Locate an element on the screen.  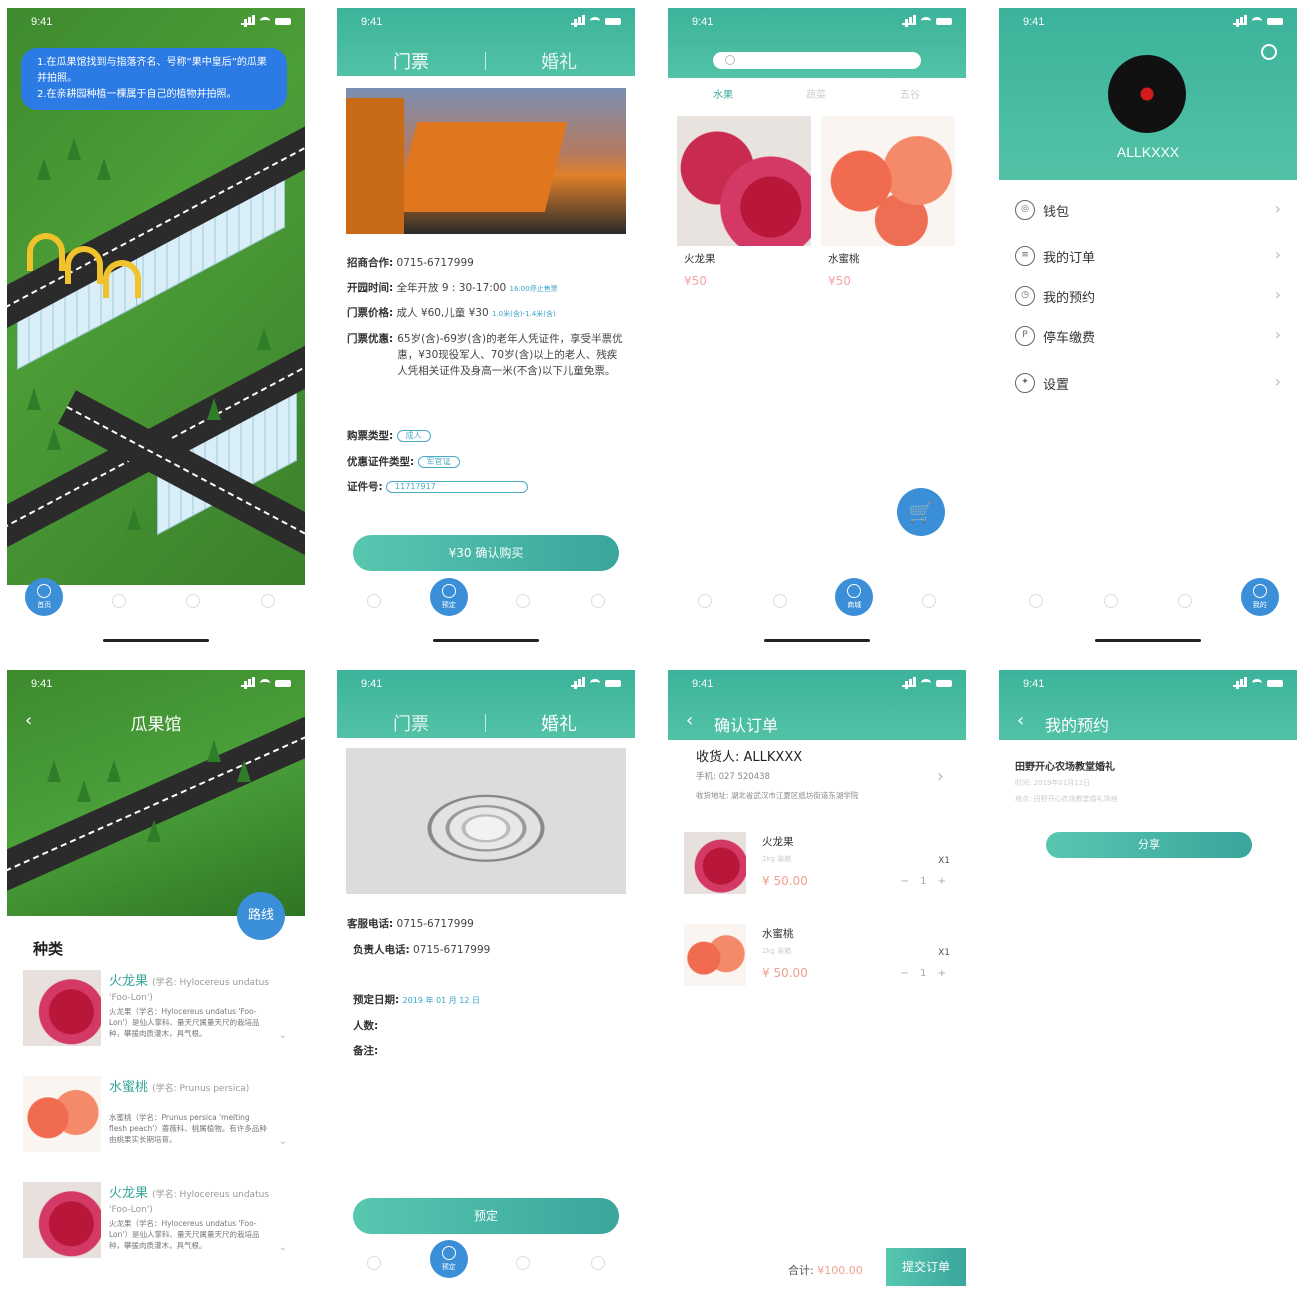
product-name: 火龙果 is located at coordinates (700, 259).